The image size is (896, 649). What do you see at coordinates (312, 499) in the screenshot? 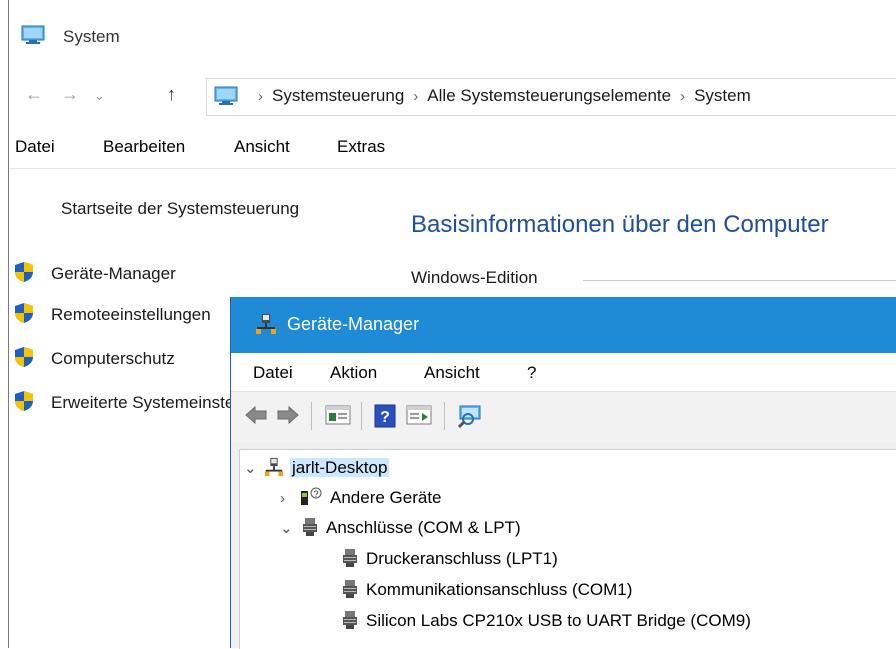
I see `unknown-device-icon: ?` at bounding box center [312, 499].